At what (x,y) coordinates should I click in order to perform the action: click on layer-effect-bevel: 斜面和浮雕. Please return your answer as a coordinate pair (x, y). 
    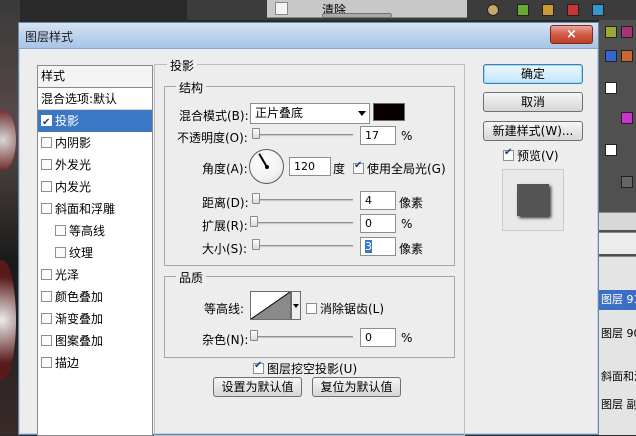
    Looking at the image, I should click on (617, 377).